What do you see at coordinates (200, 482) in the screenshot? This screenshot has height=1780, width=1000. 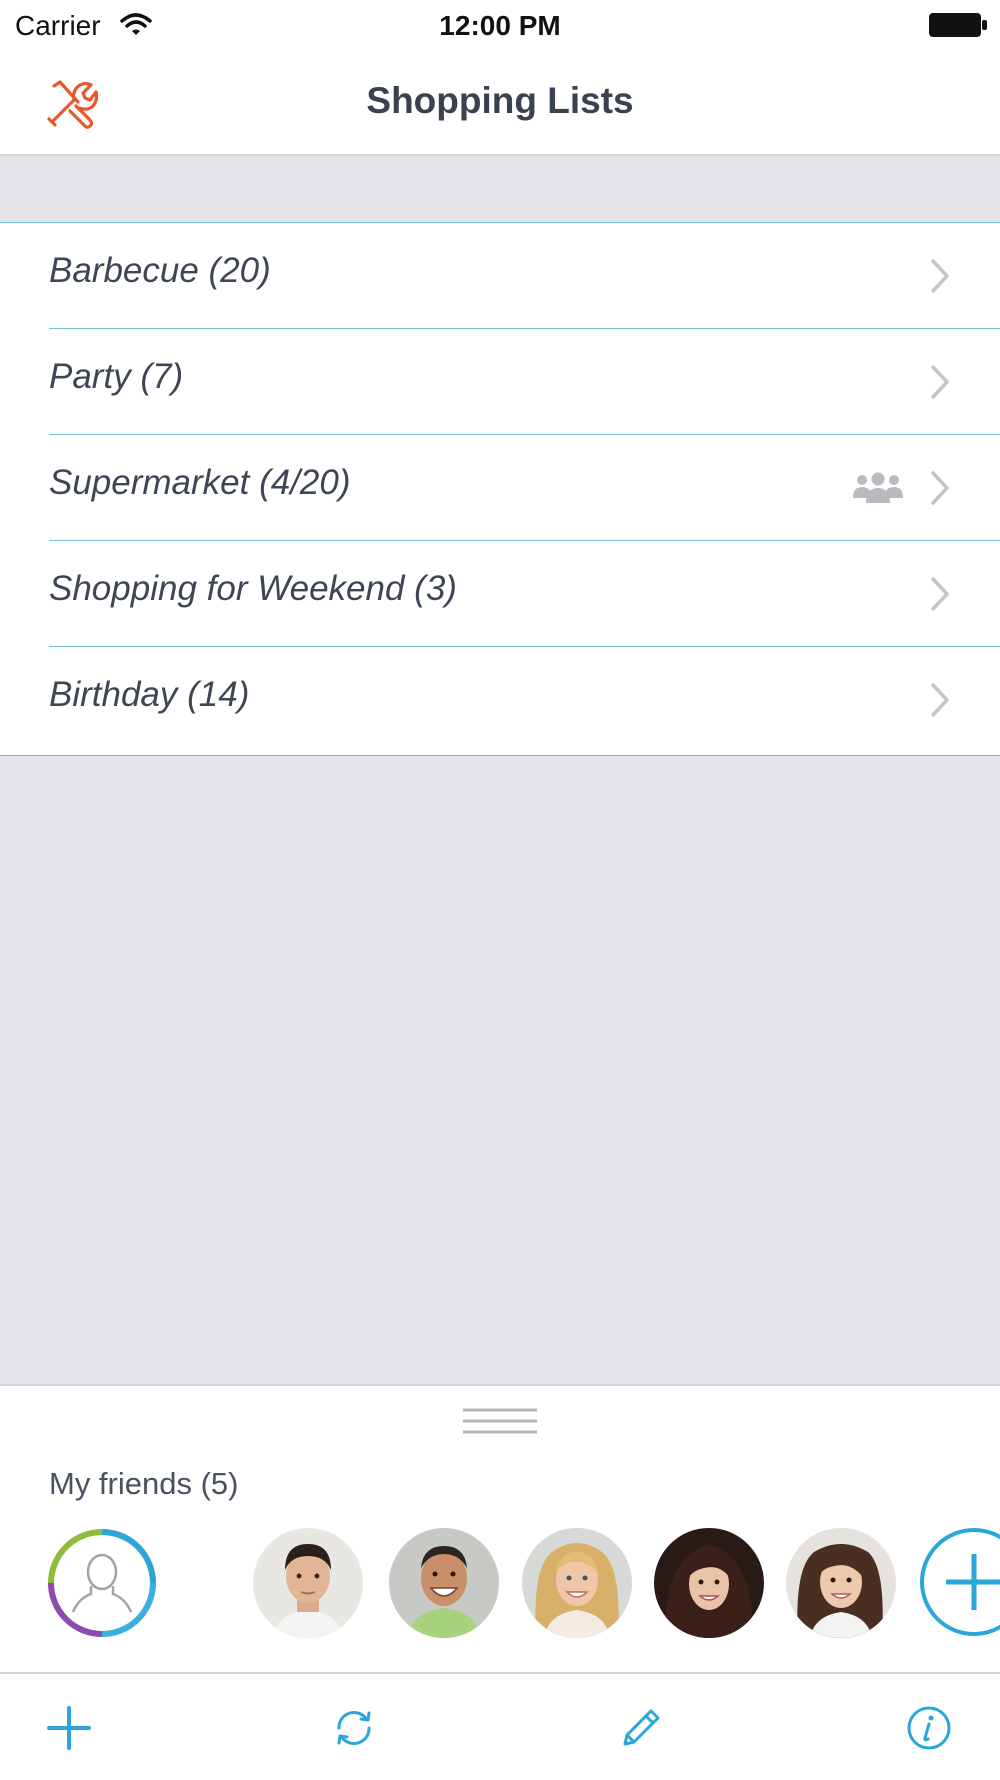 I see `list-item-label: Supermarket (4/20)` at bounding box center [200, 482].